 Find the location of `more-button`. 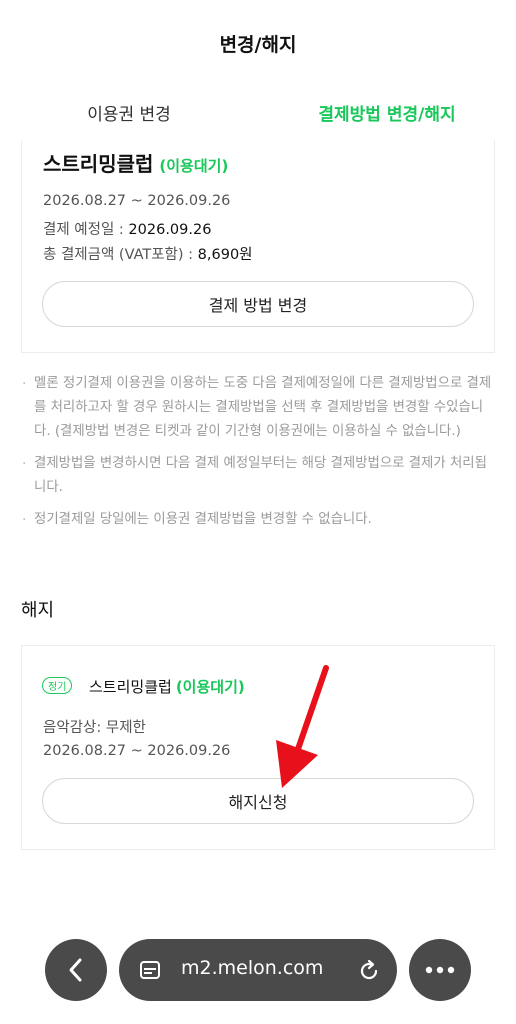

more-button is located at coordinates (440, 970).